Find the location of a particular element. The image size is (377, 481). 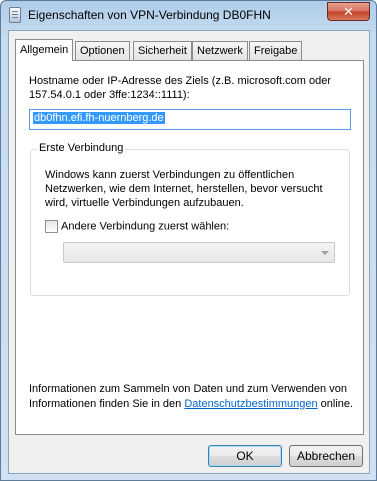

cancel-button: Abbrechen is located at coordinates (326, 456).